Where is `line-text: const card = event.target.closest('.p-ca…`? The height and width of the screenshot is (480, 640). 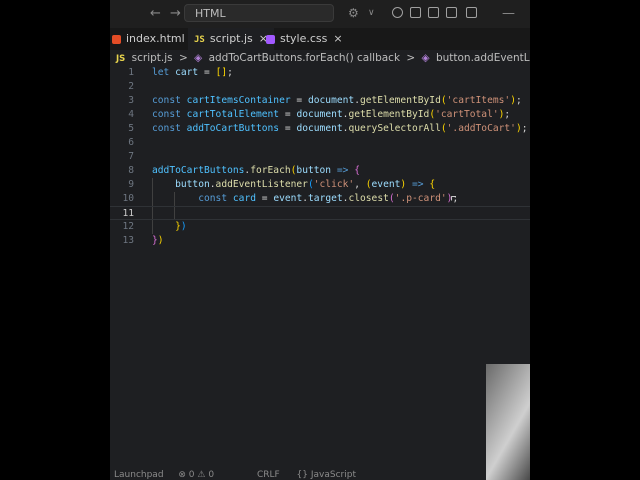
line-text: const card = event.target.closest('.p-ca… is located at coordinates (328, 198).